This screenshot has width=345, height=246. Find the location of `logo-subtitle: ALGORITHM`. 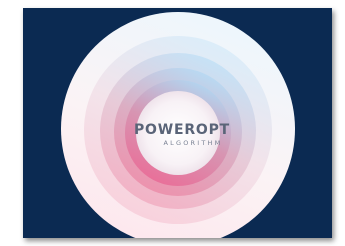

logo-subtitle: ALGORITHM is located at coordinates (193, 143).